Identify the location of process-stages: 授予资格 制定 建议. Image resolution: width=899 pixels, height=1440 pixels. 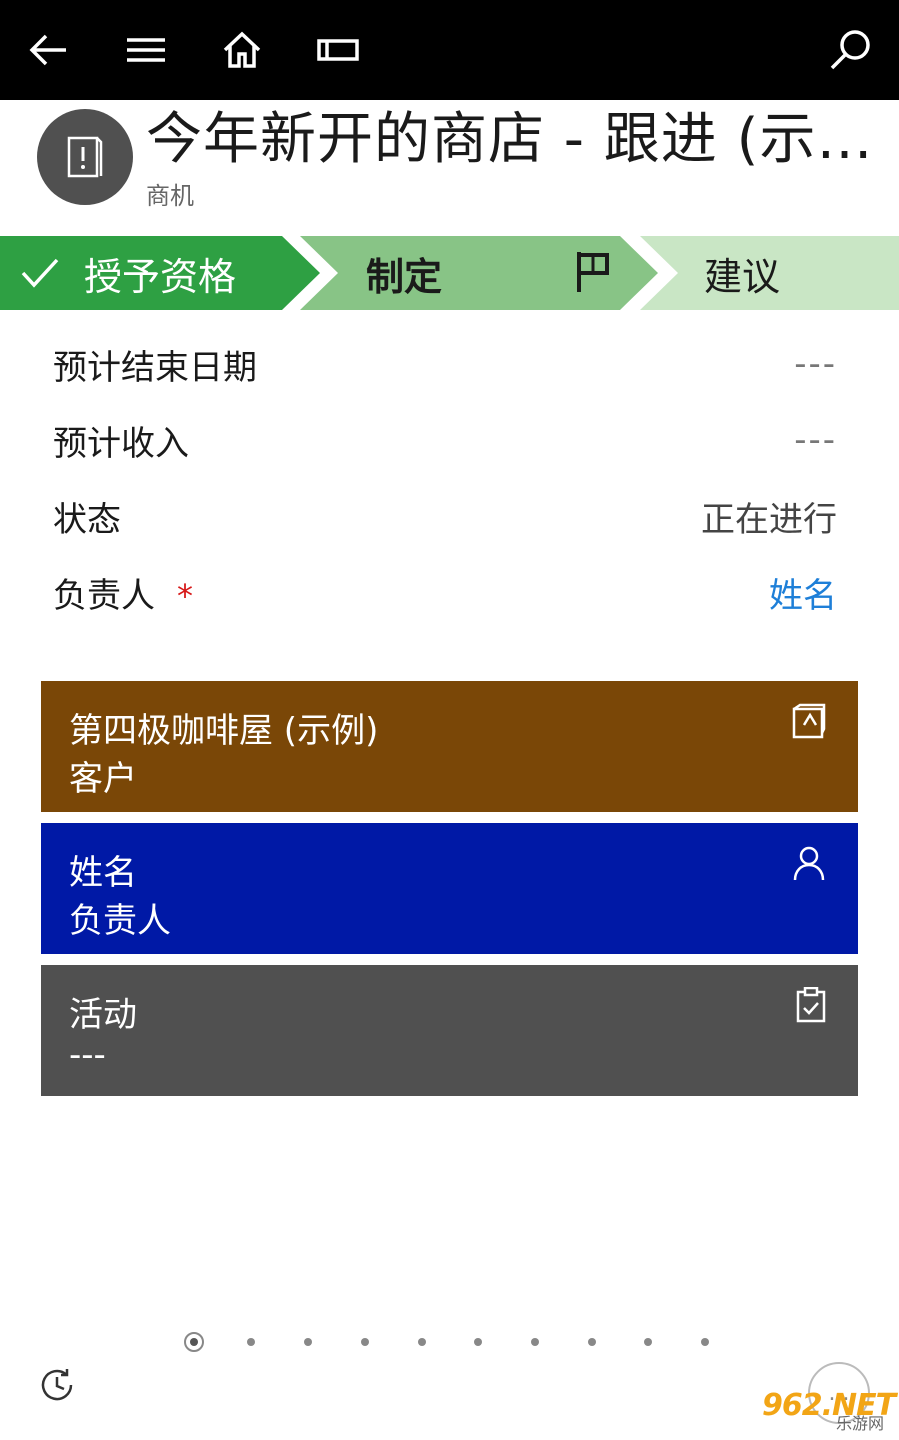
(449, 273).